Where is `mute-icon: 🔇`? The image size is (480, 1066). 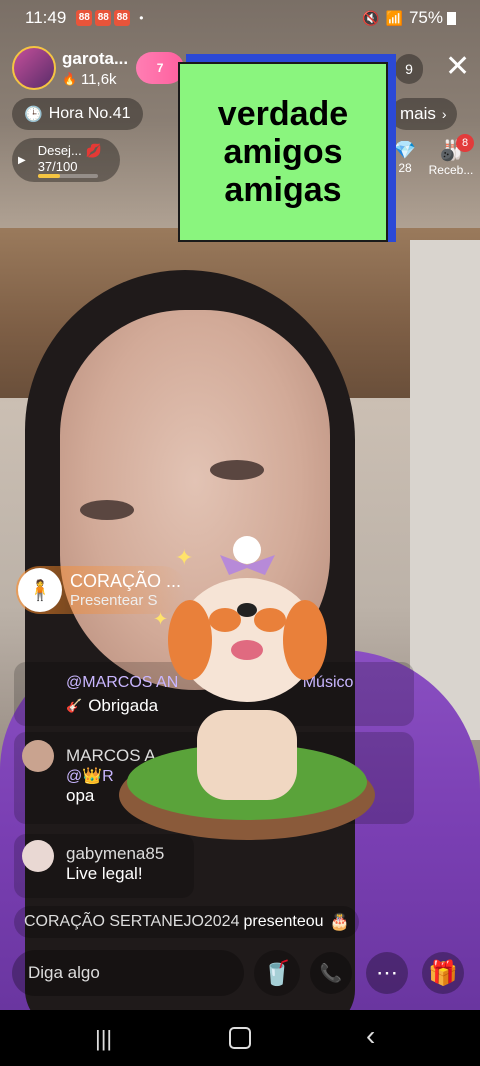 mute-icon: 🔇 is located at coordinates (371, 17).